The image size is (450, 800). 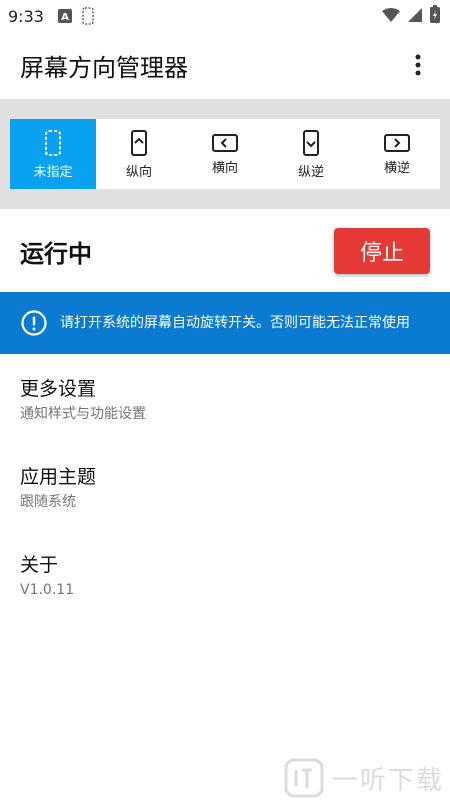 What do you see at coordinates (58, 389) in the screenshot?
I see `setting-title: 更多设置` at bounding box center [58, 389].